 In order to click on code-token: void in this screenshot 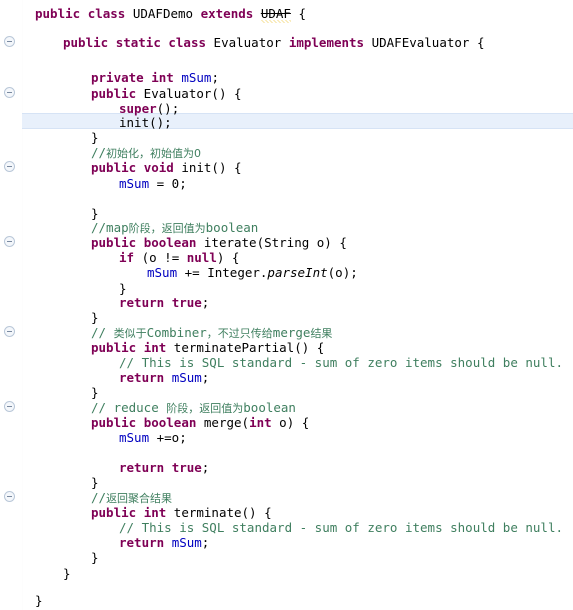, I will do `click(158, 167)`.